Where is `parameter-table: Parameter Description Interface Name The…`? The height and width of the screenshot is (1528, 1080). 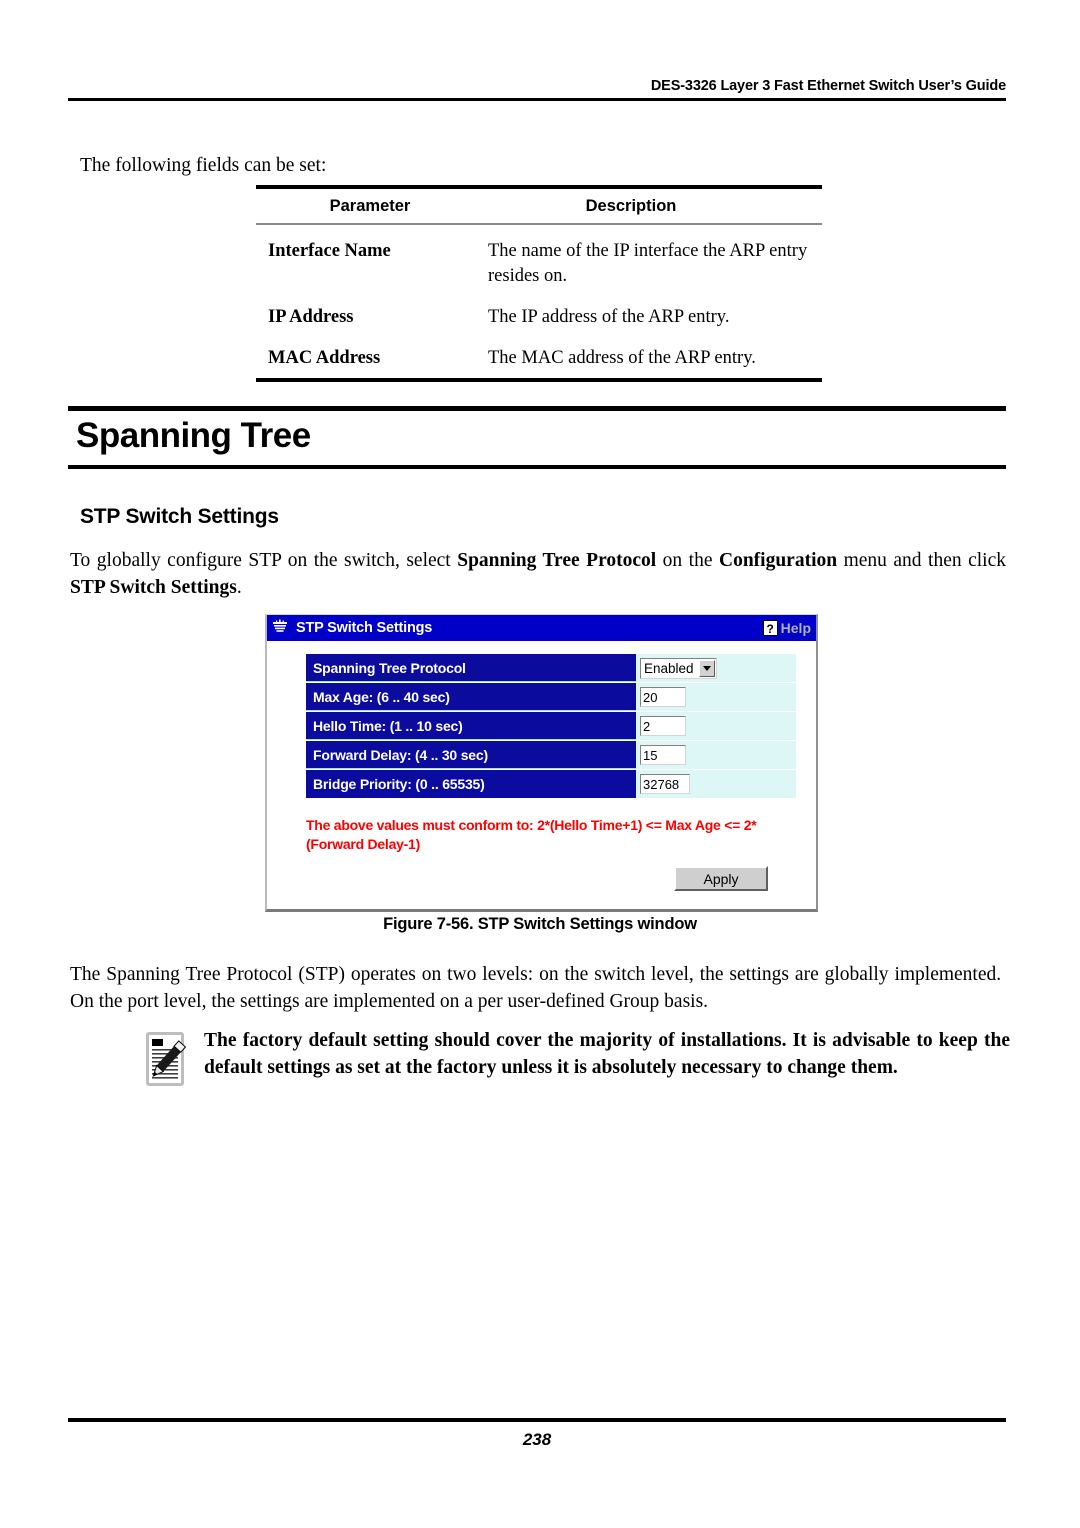 parameter-table: Parameter Description Interface Name The… is located at coordinates (539, 283).